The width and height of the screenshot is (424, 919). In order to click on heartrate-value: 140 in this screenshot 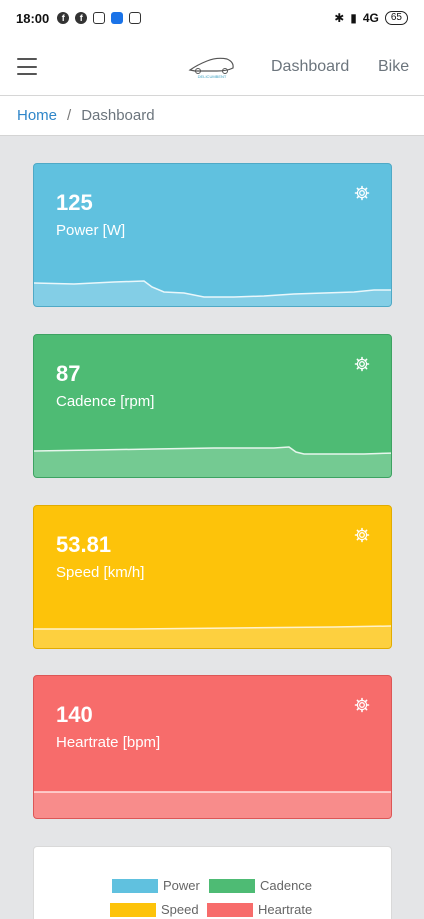, I will do `click(74, 714)`.